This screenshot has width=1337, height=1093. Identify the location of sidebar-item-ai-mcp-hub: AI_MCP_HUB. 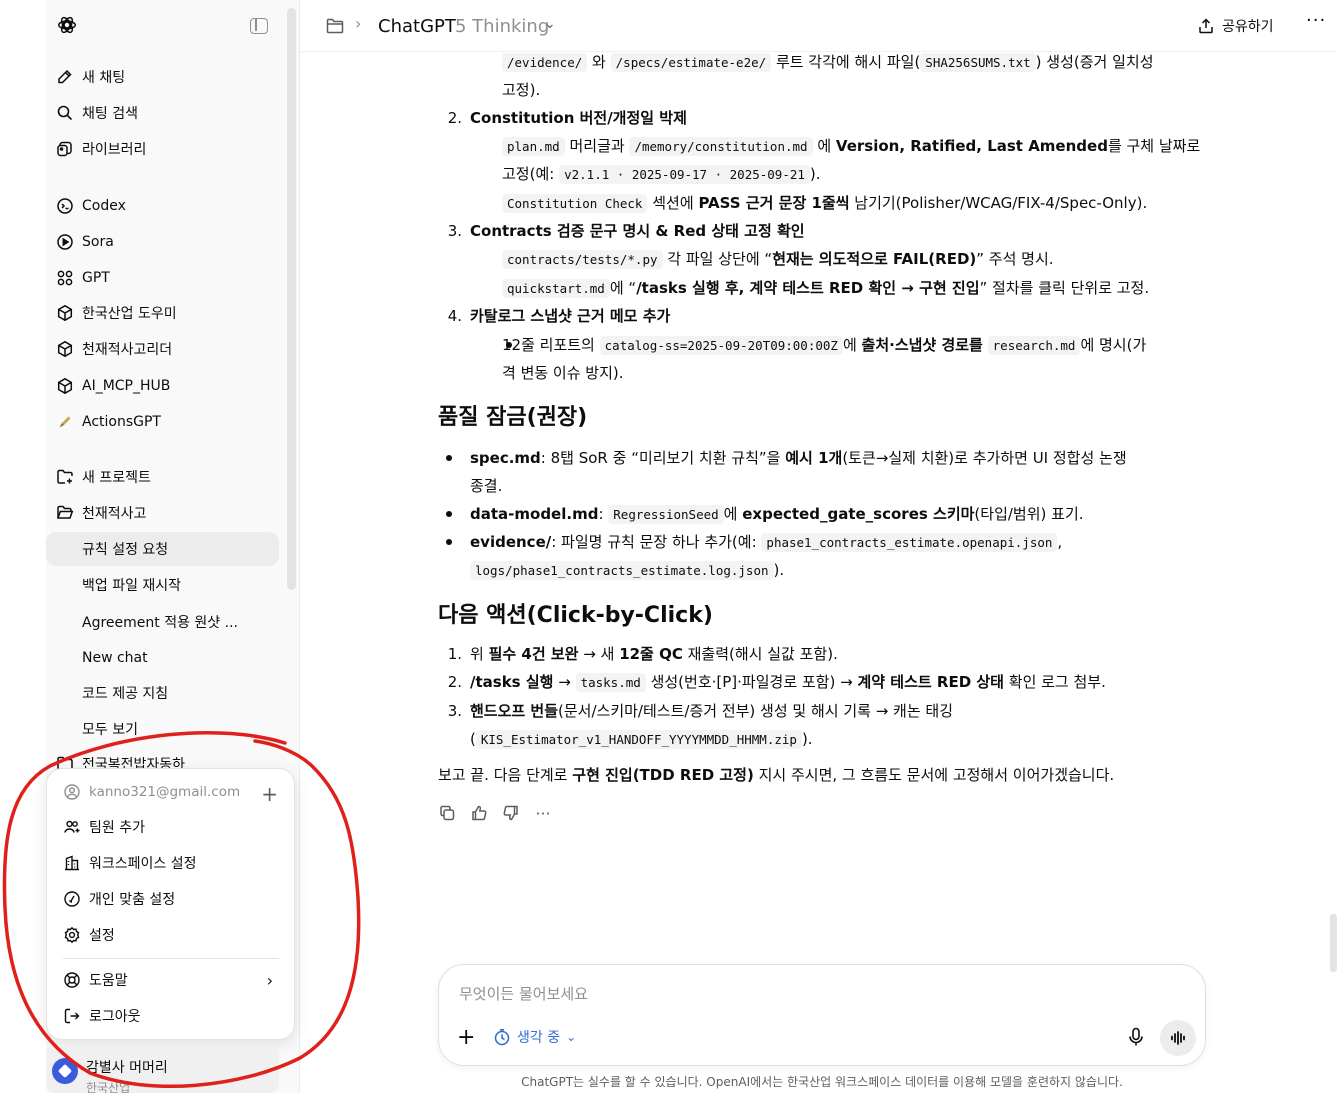
(162, 386).